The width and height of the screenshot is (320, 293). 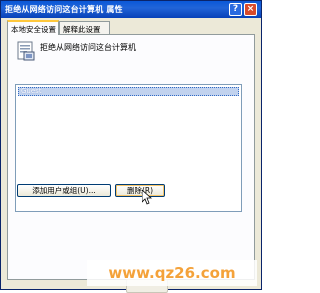 What do you see at coordinates (235, 9) in the screenshot?
I see `help-button: ?` at bounding box center [235, 9].